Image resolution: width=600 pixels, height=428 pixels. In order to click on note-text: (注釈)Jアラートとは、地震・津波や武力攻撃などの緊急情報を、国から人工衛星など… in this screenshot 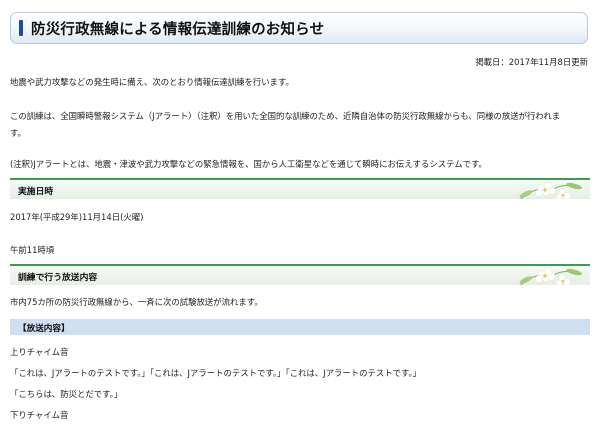, I will do `click(248, 164)`.